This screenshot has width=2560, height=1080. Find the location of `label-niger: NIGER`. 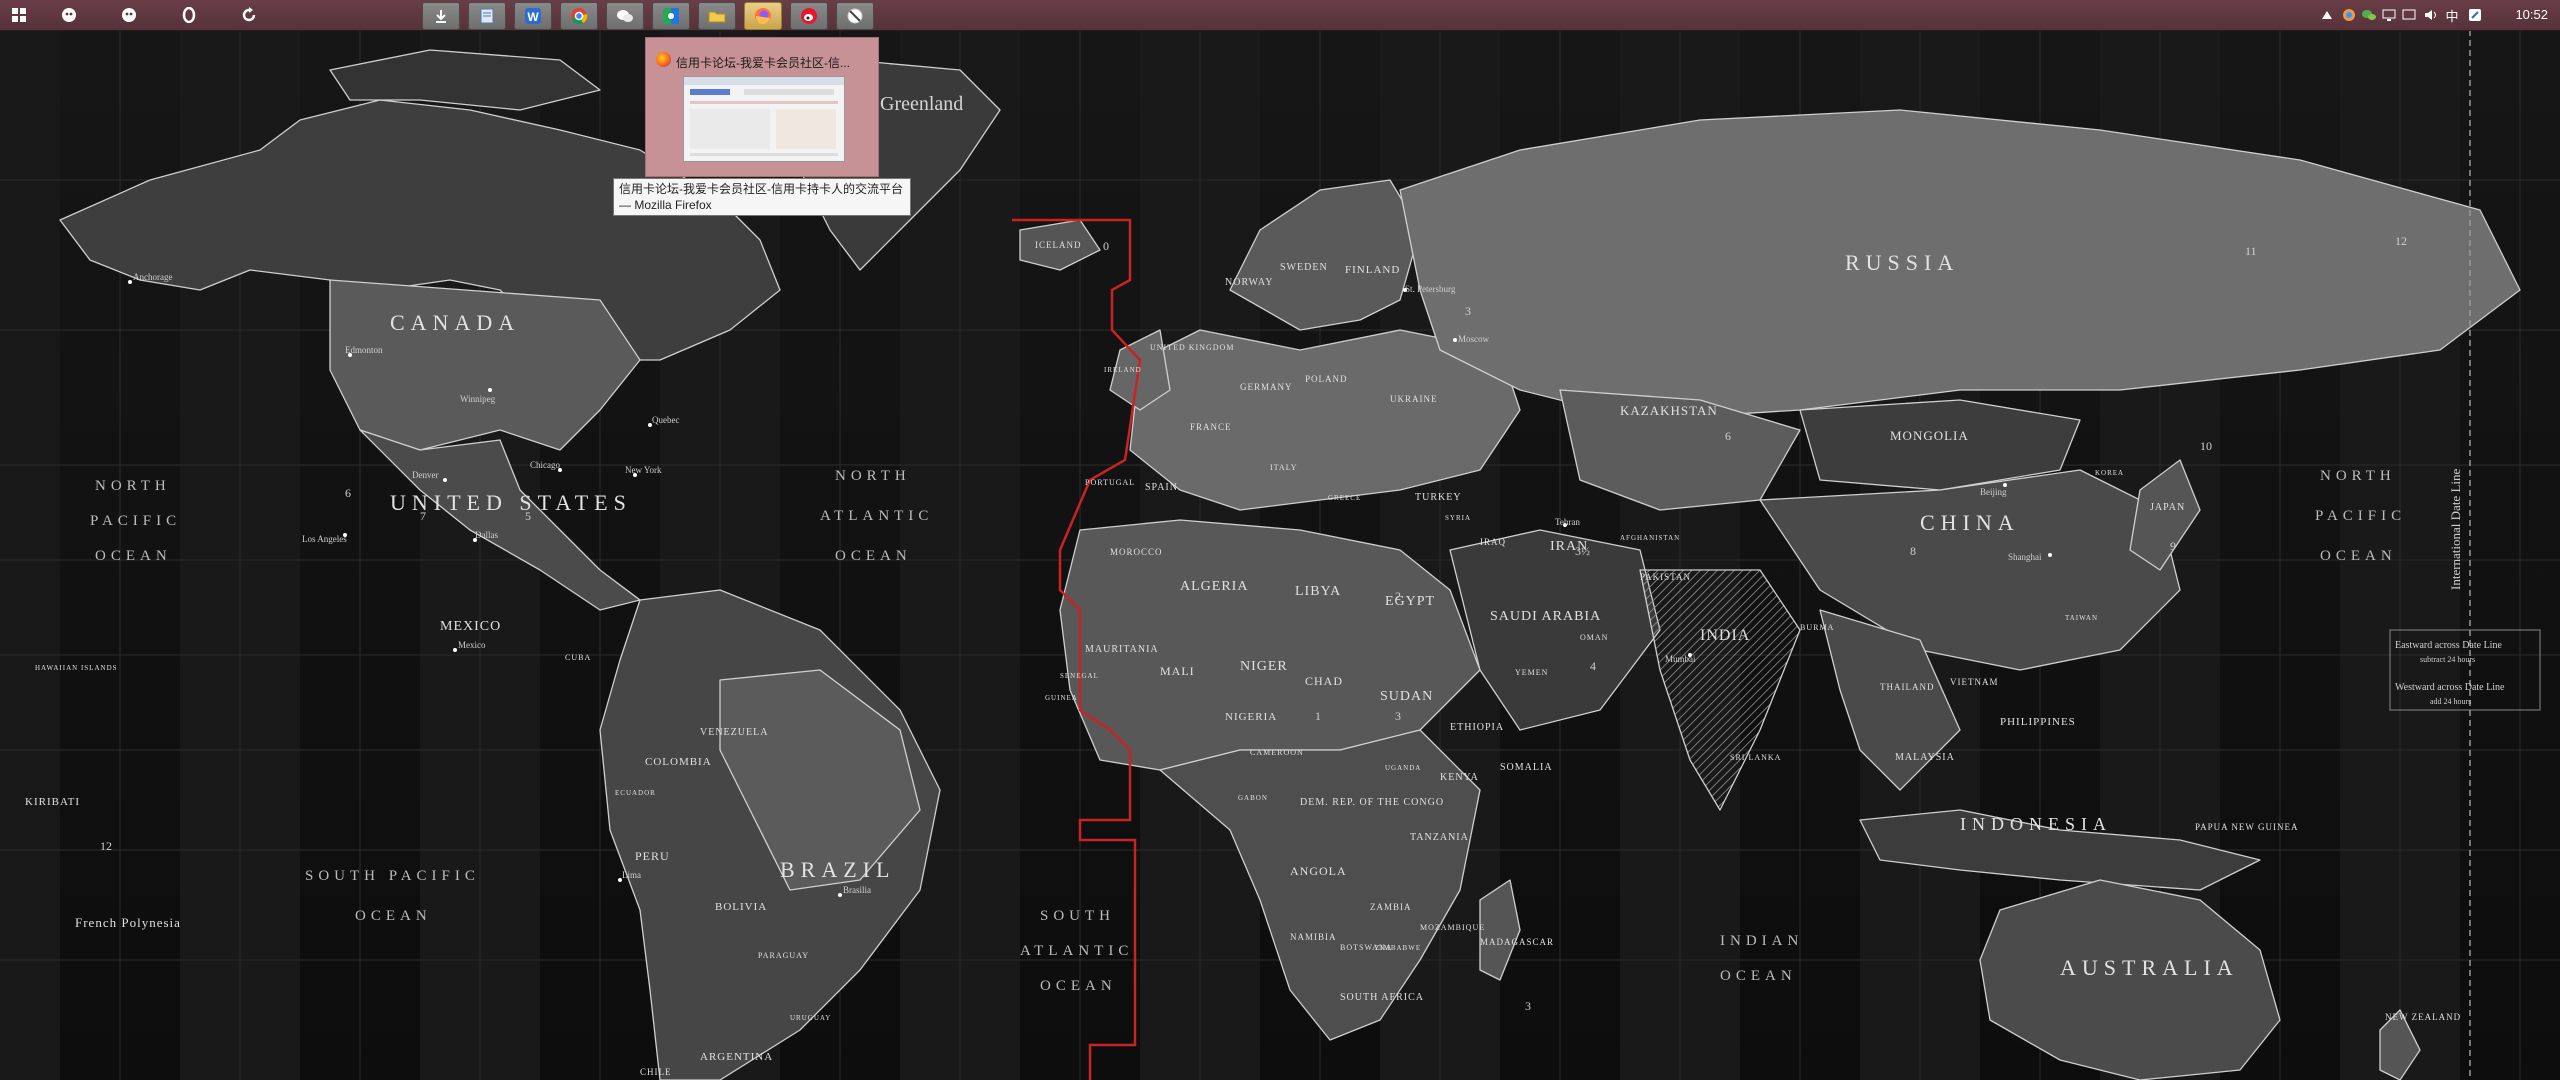

label-niger: NIGER is located at coordinates (1264, 666).